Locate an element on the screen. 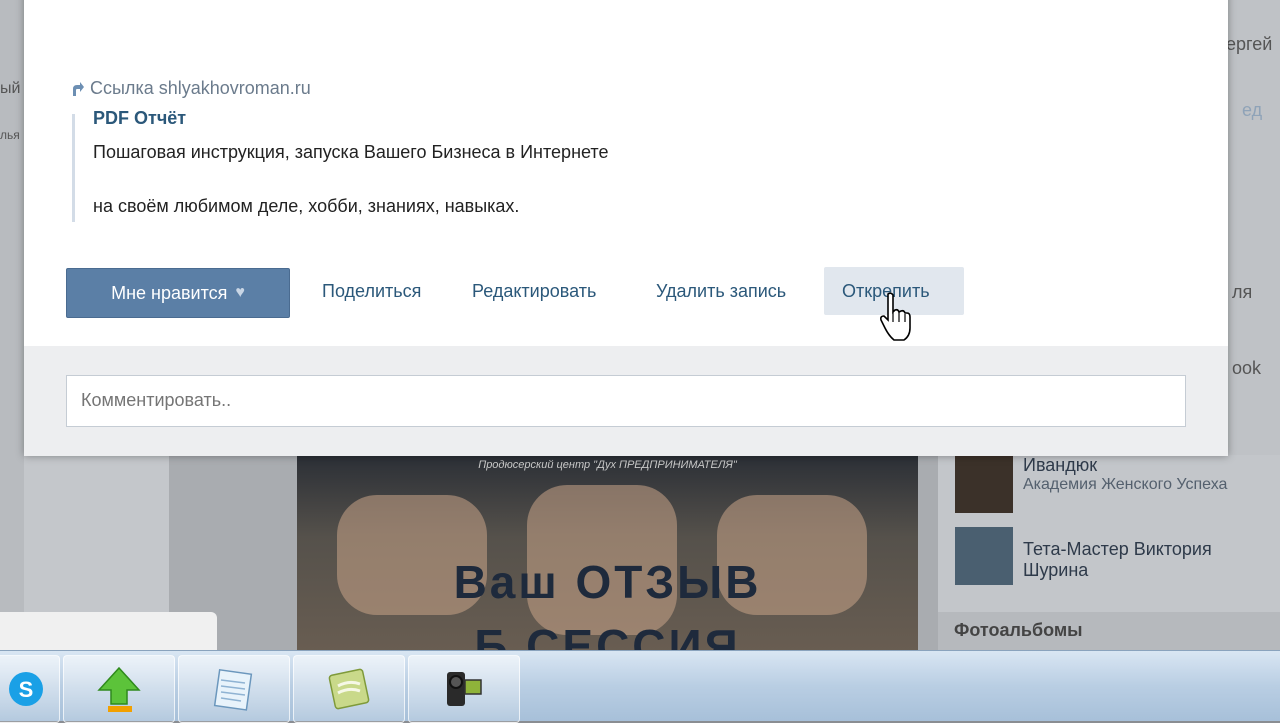 The height and width of the screenshot is (723, 1280). person-name: Ивандюк is located at coordinates (1060, 465).